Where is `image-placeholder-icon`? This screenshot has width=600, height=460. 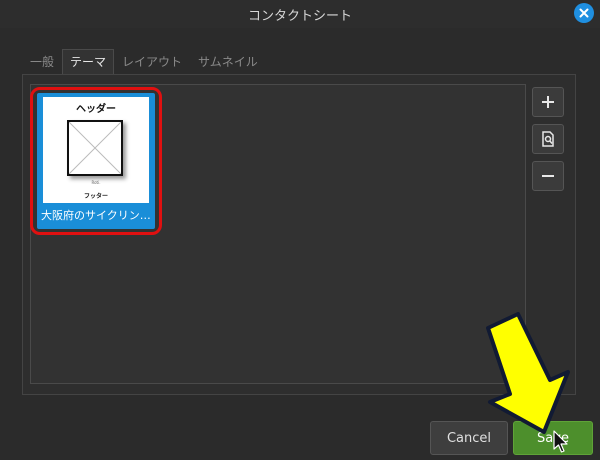 image-placeholder-icon is located at coordinates (95, 148).